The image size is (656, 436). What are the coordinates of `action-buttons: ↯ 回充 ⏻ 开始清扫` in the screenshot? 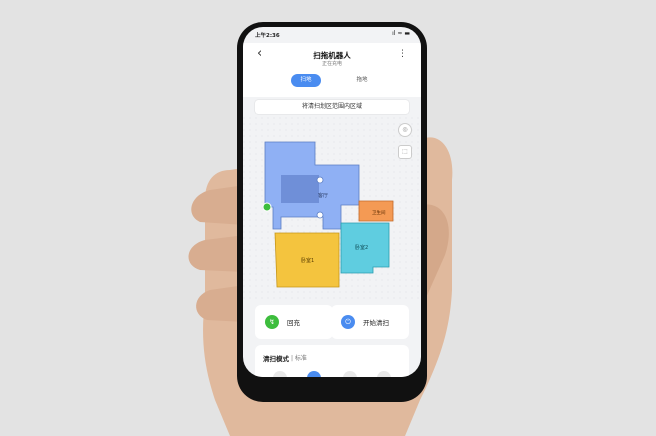 It's located at (332, 323).